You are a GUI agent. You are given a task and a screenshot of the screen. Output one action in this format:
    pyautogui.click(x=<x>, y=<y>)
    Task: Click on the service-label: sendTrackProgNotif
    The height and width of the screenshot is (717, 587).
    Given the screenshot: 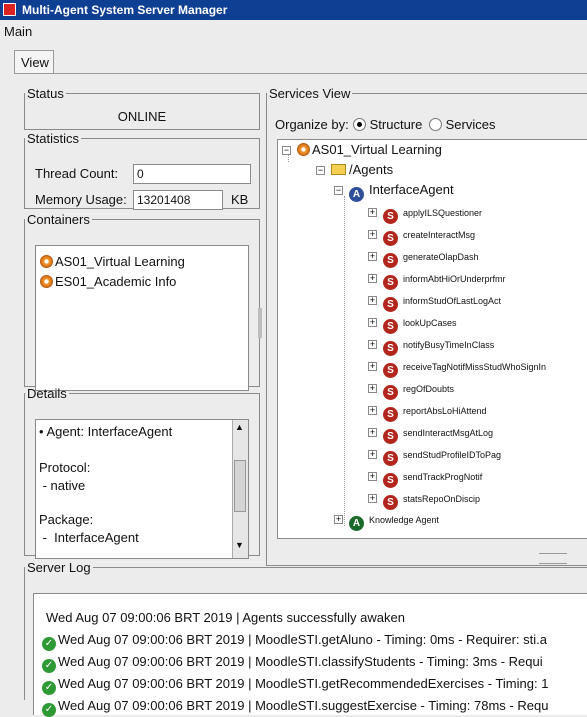 What is the action you would take?
    pyautogui.click(x=443, y=477)
    